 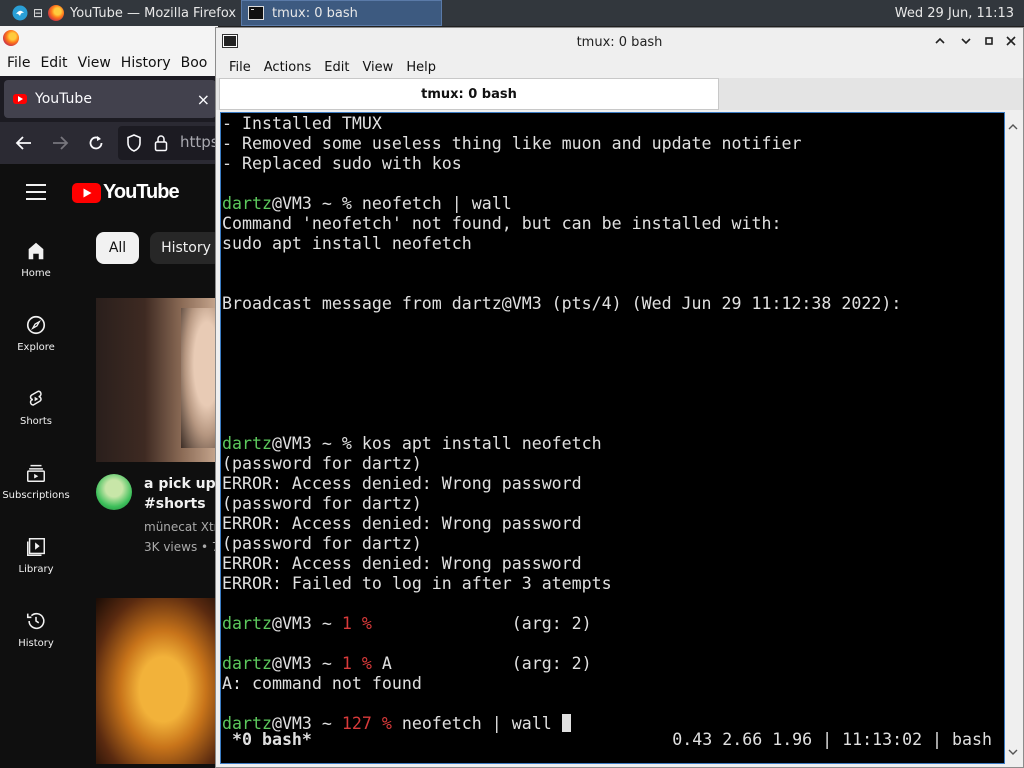 What do you see at coordinates (342, 163) in the screenshot?
I see `terminal-text: - Replaced sudo with kos` at bounding box center [342, 163].